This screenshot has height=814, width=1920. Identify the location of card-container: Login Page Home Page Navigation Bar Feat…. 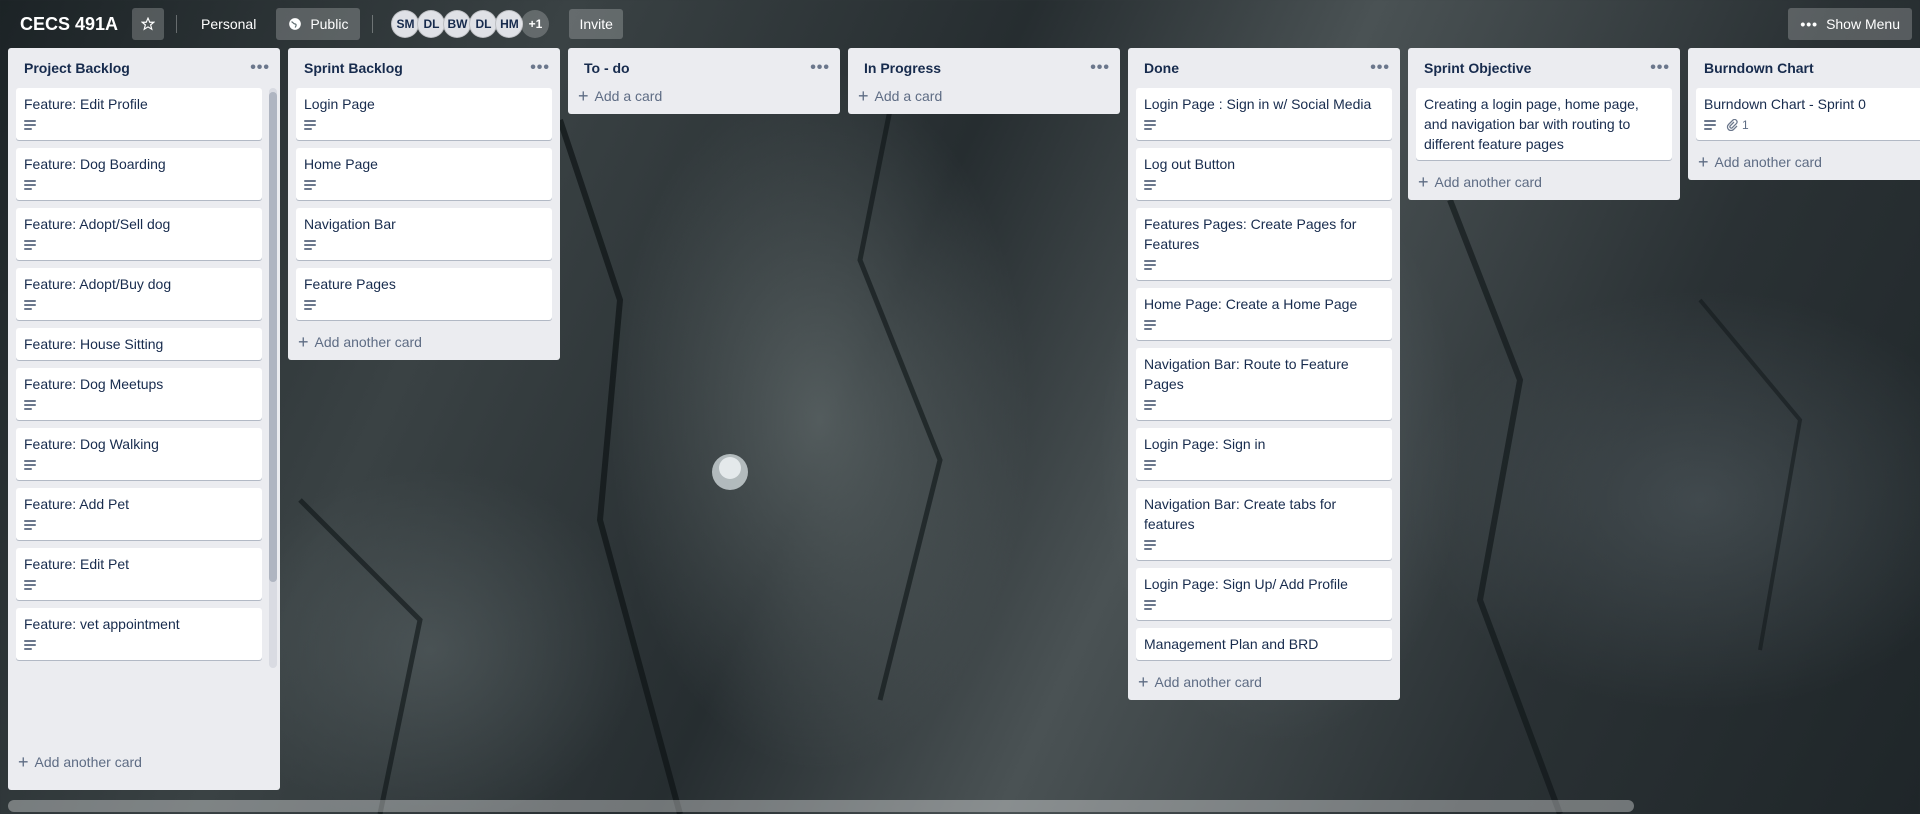
(424, 208).